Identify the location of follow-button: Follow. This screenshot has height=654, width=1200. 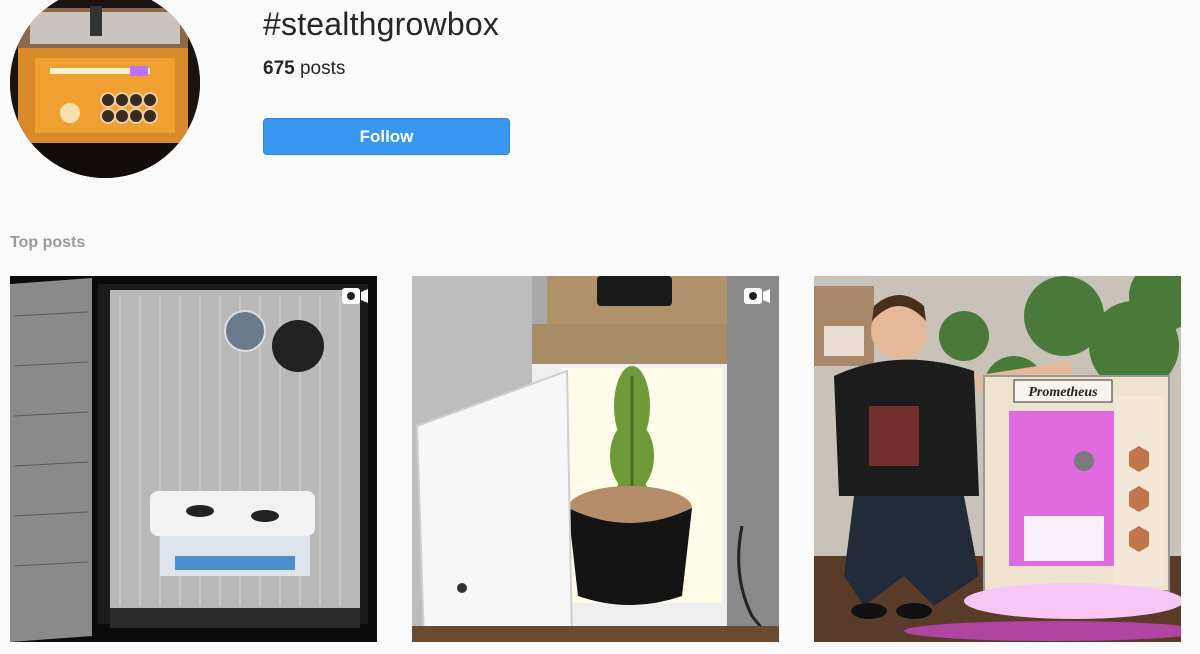
(386, 136).